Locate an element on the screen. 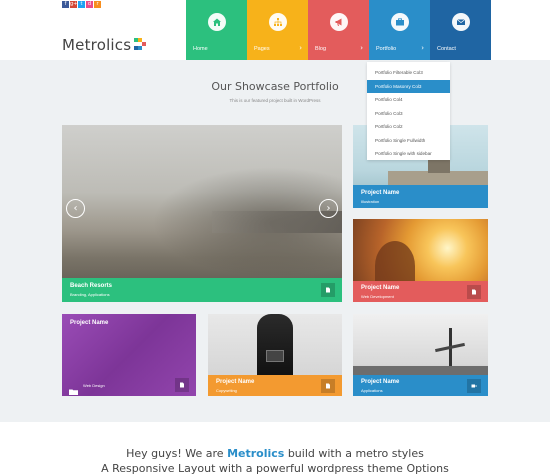 This screenshot has height=475, width=550. nav-item-pages: Pages › is located at coordinates (277, 30).